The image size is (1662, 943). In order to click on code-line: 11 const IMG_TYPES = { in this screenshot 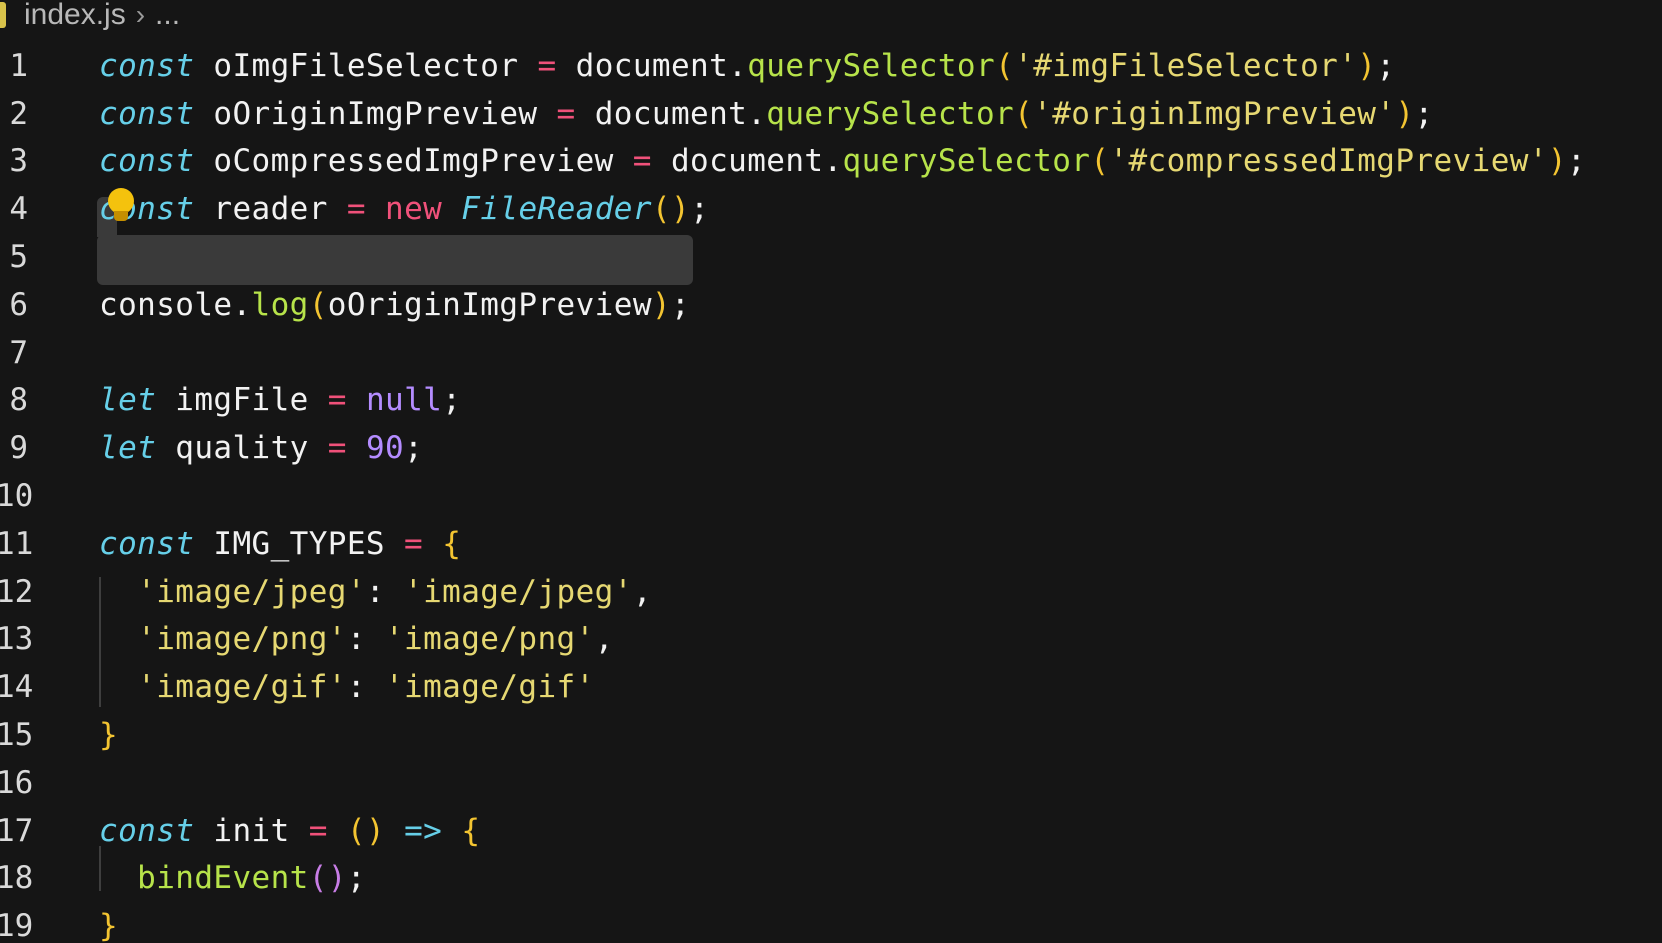, I will do `click(831, 544)`.